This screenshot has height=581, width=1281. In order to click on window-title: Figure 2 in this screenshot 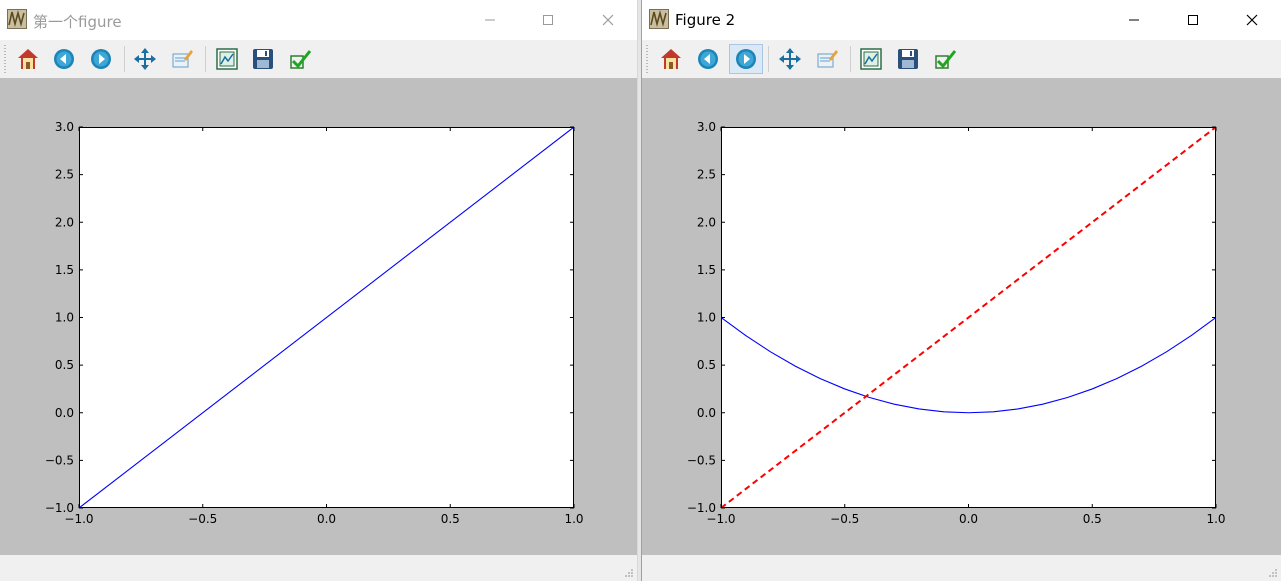, I will do `click(705, 20)`.